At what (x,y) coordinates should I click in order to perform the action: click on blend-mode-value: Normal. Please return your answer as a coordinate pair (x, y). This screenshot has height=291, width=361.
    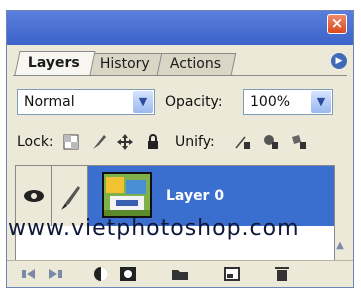
    Looking at the image, I should click on (49, 102).